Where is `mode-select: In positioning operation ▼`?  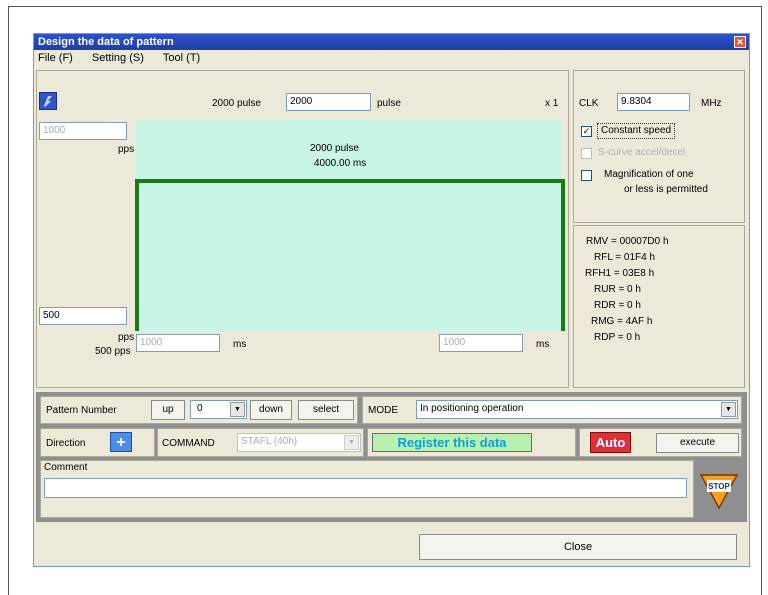
mode-select: In positioning operation ▼ is located at coordinates (577, 409).